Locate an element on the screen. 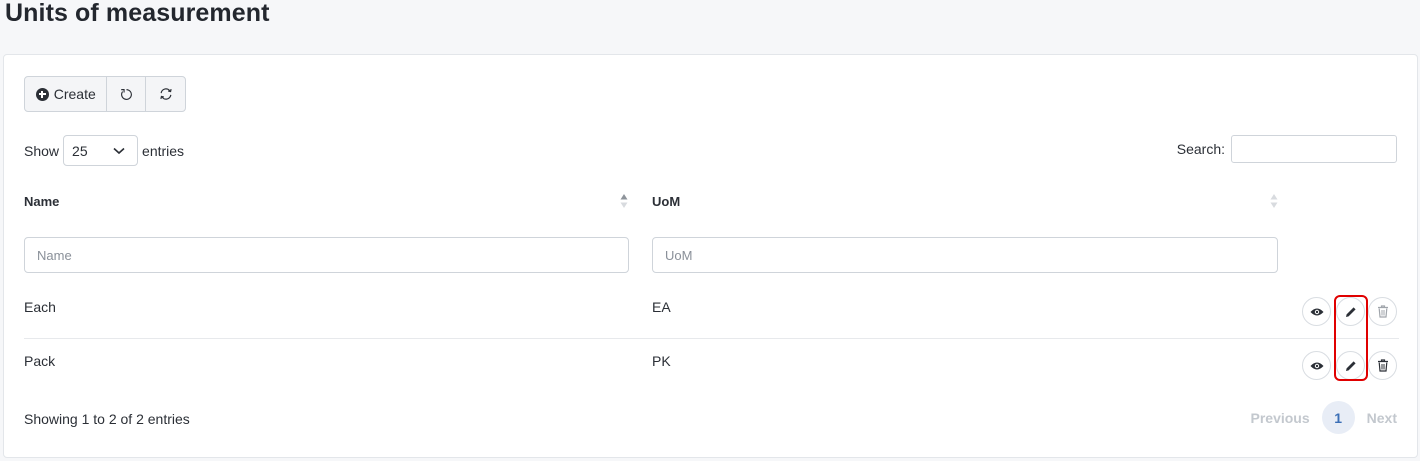 This screenshot has height=461, width=1420. create-button-label: Create is located at coordinates (74, 94).